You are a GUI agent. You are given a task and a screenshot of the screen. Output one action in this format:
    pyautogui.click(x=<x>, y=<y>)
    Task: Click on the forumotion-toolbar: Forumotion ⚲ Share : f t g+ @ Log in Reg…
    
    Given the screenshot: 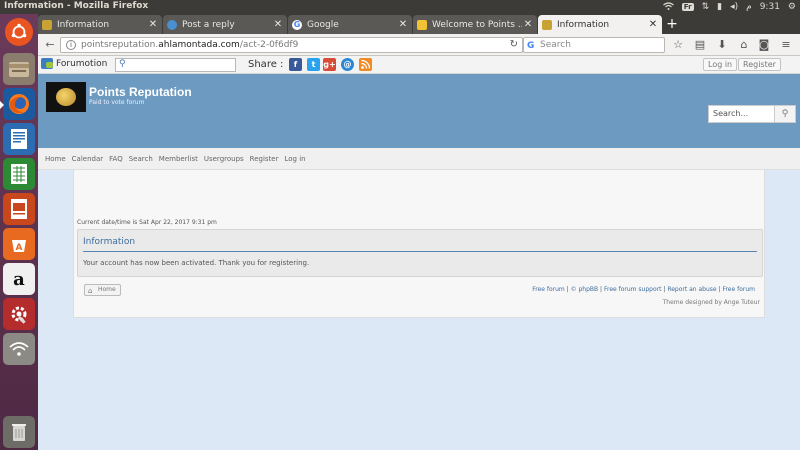 What is the action you would take?
    pyautogui.click(x=419, y=65)
    